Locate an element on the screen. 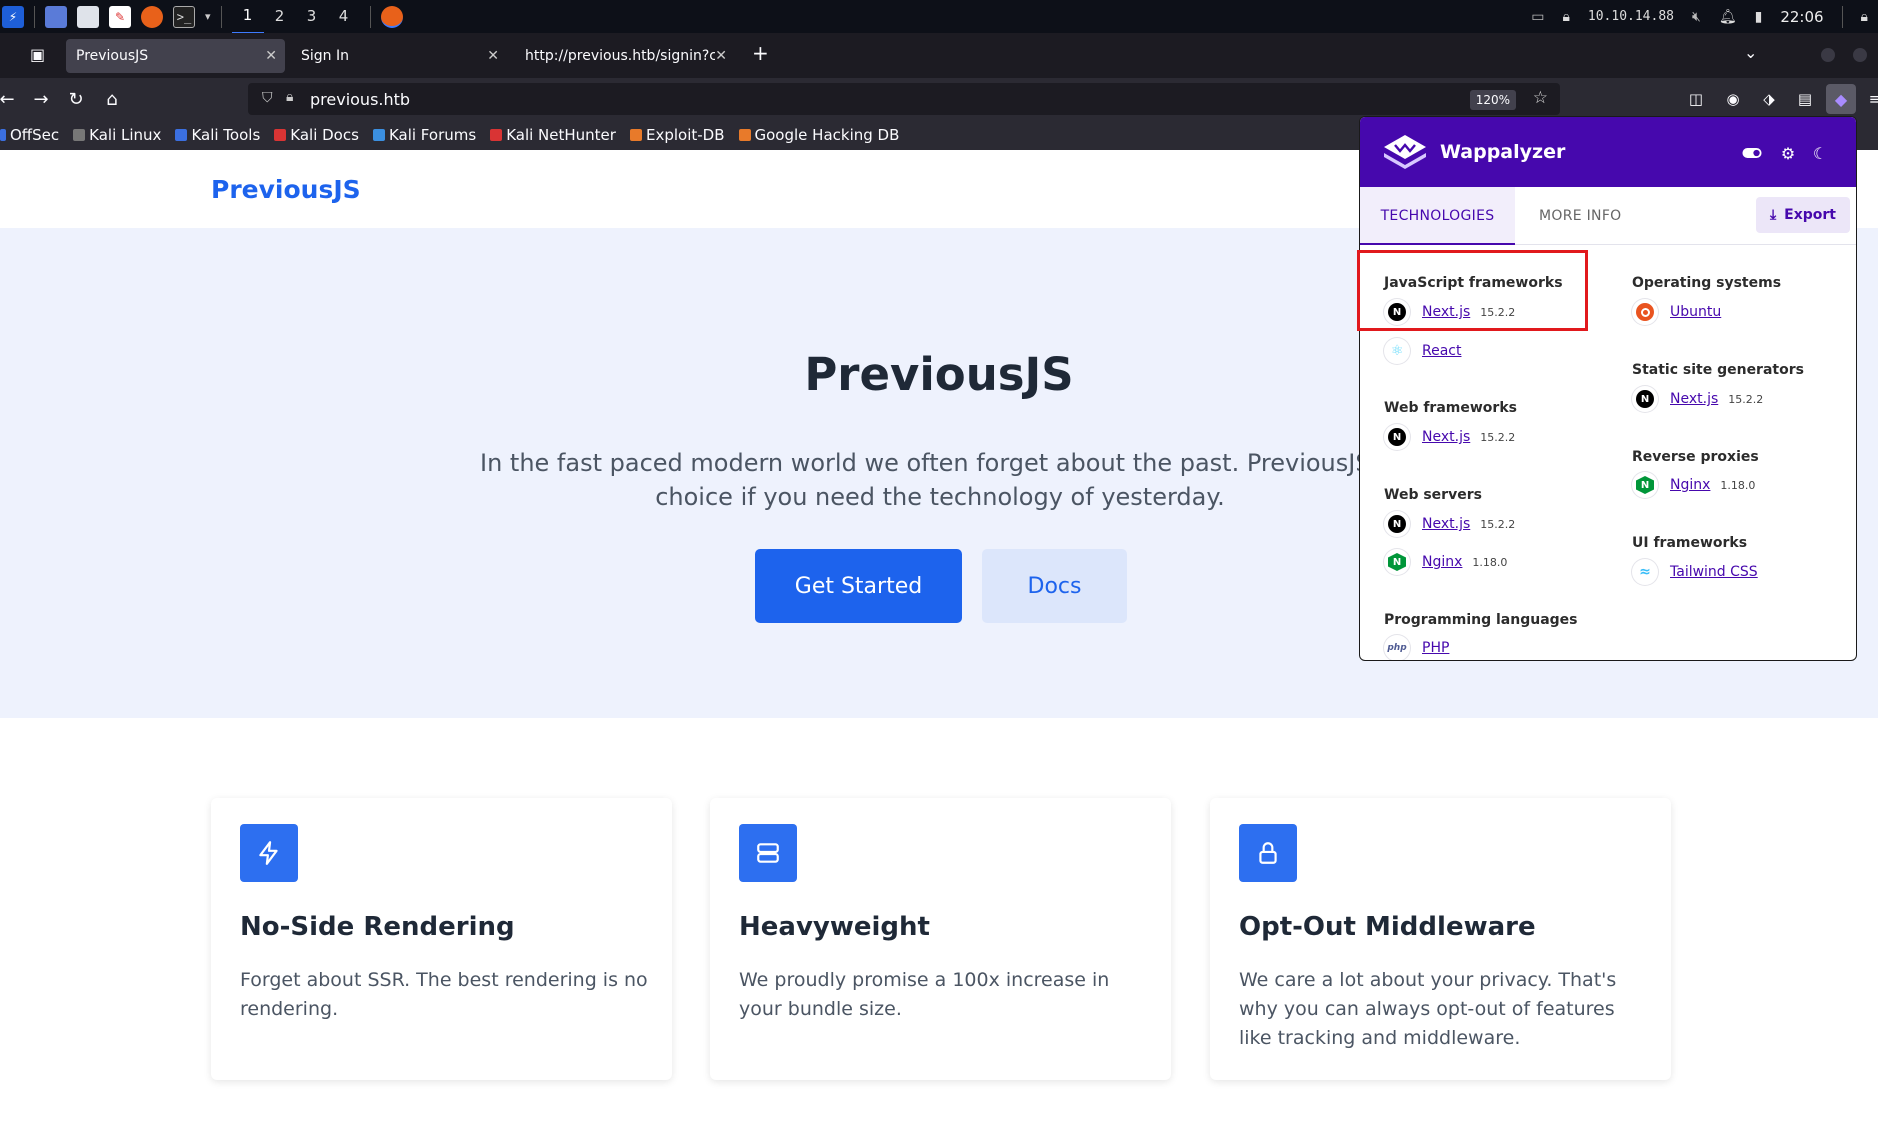 The width and height of the screenshot is (1878, 1140). nethunter-icon is located at coordinates (496, 135).